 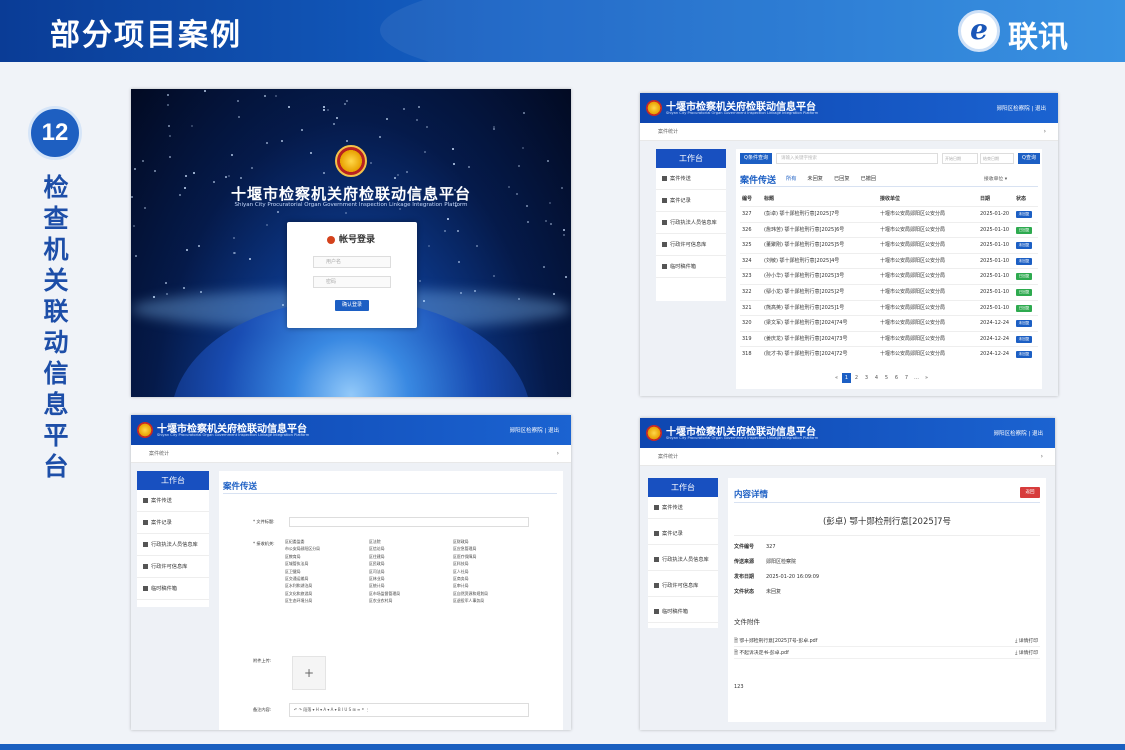 I want to click on start-date-input: 开始日期, so click(x=960, y=158).